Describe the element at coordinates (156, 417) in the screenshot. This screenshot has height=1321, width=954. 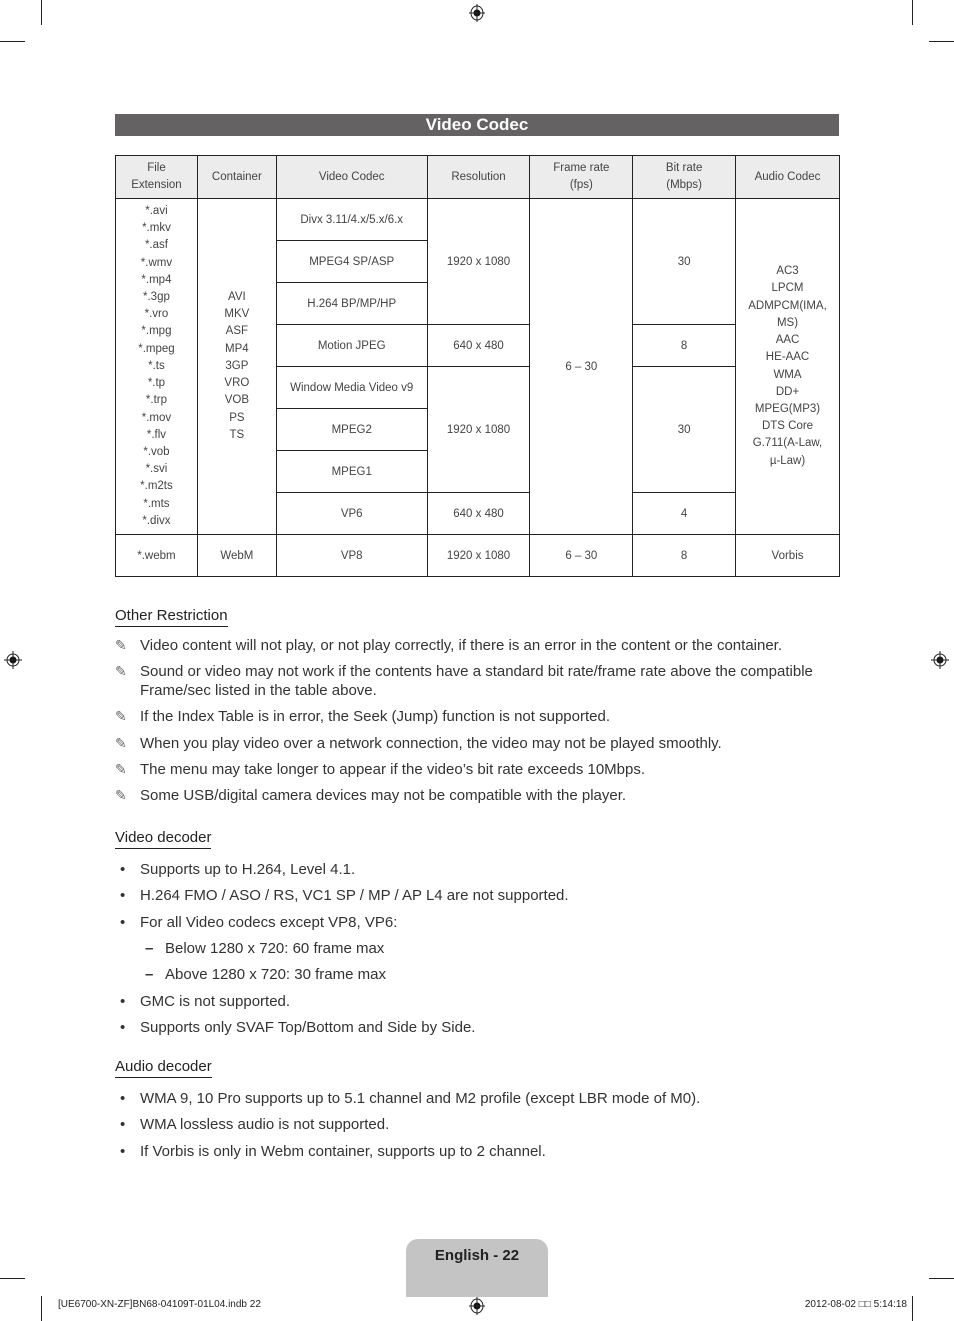
I see `file-extension-item: *.mov` at that location.